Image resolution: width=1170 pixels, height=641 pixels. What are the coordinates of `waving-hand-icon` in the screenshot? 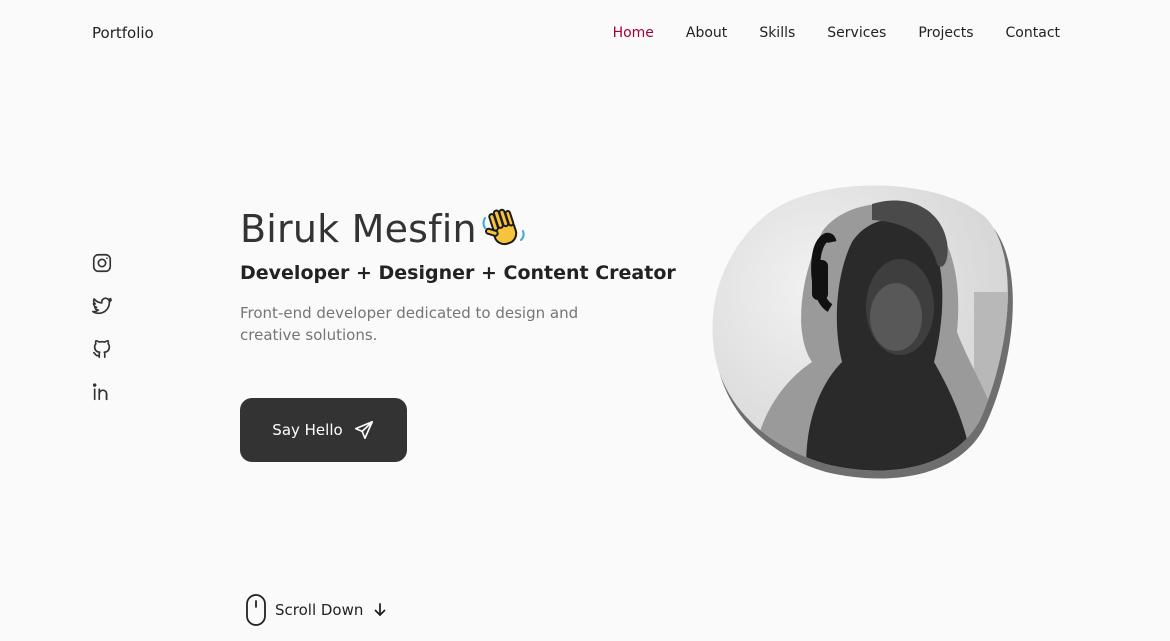 It's located at (503, 227).